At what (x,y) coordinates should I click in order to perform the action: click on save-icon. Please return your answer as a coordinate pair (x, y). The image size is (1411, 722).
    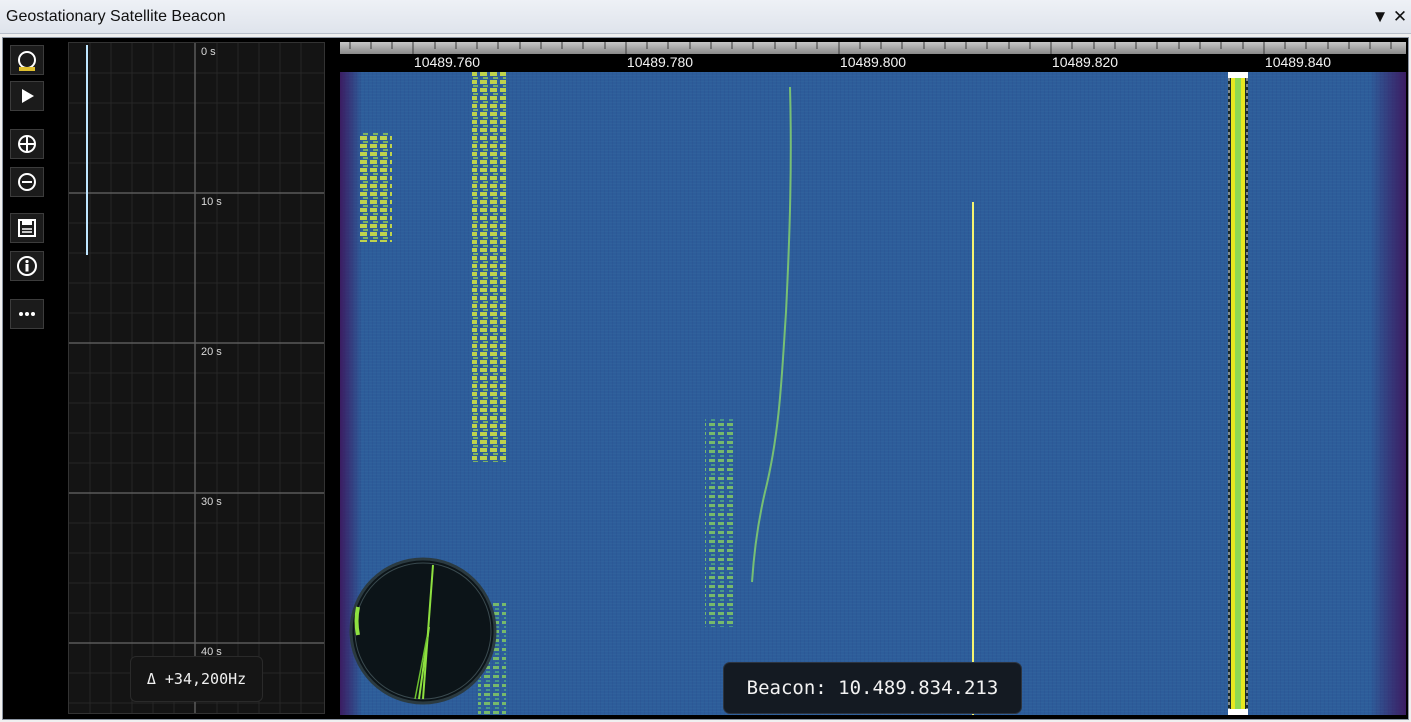
    Looking at the image, I should click on (27, 228).